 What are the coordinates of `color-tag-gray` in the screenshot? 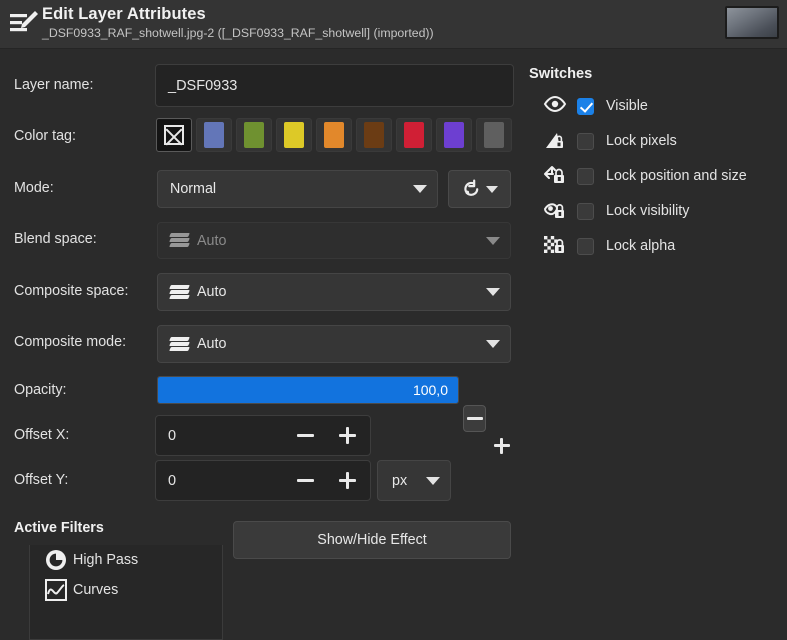 It's located at (494, 135).